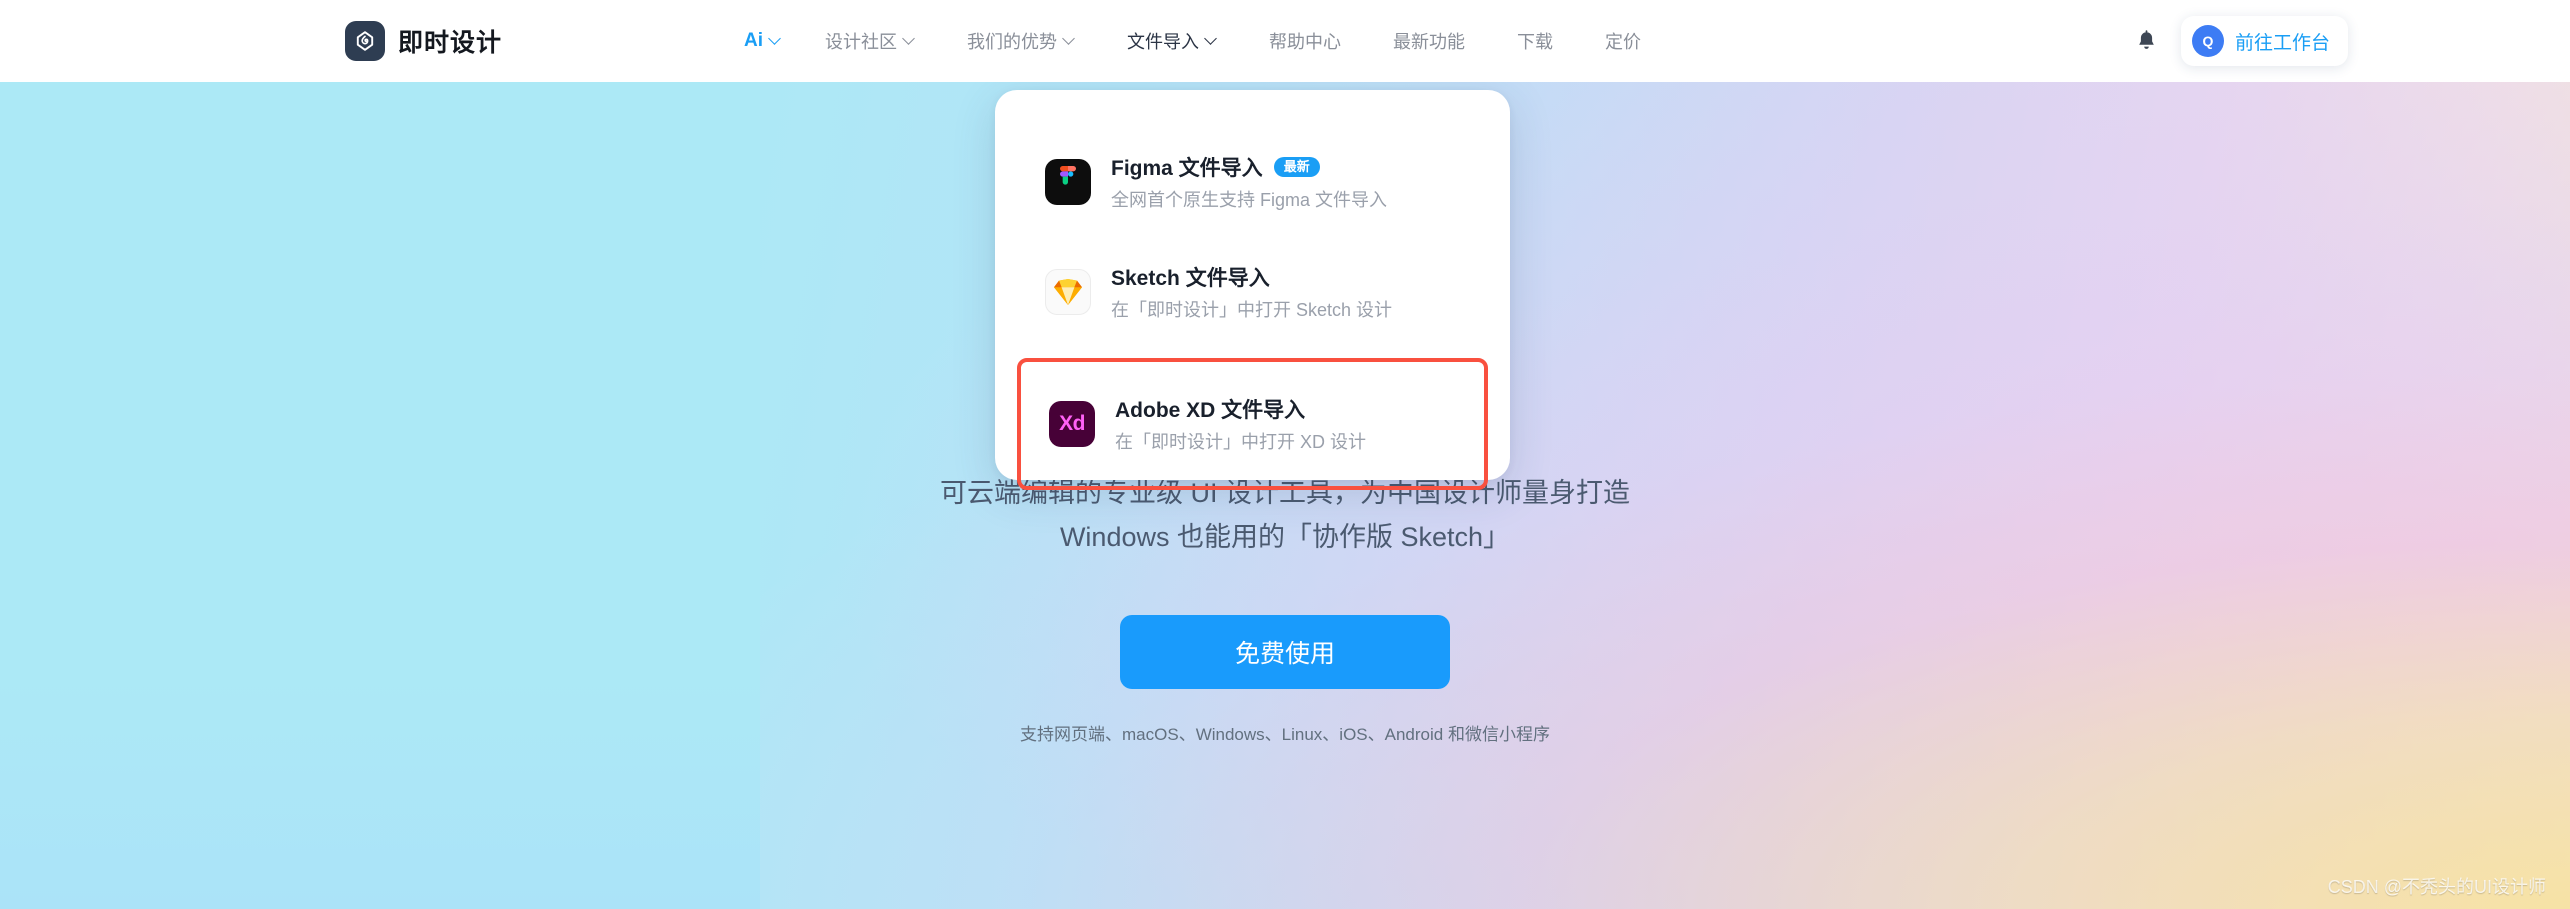 The height and width of the screenshot is (909, 2570). I want to click on nav-item-label: 最新功能, so click(1429, 42).